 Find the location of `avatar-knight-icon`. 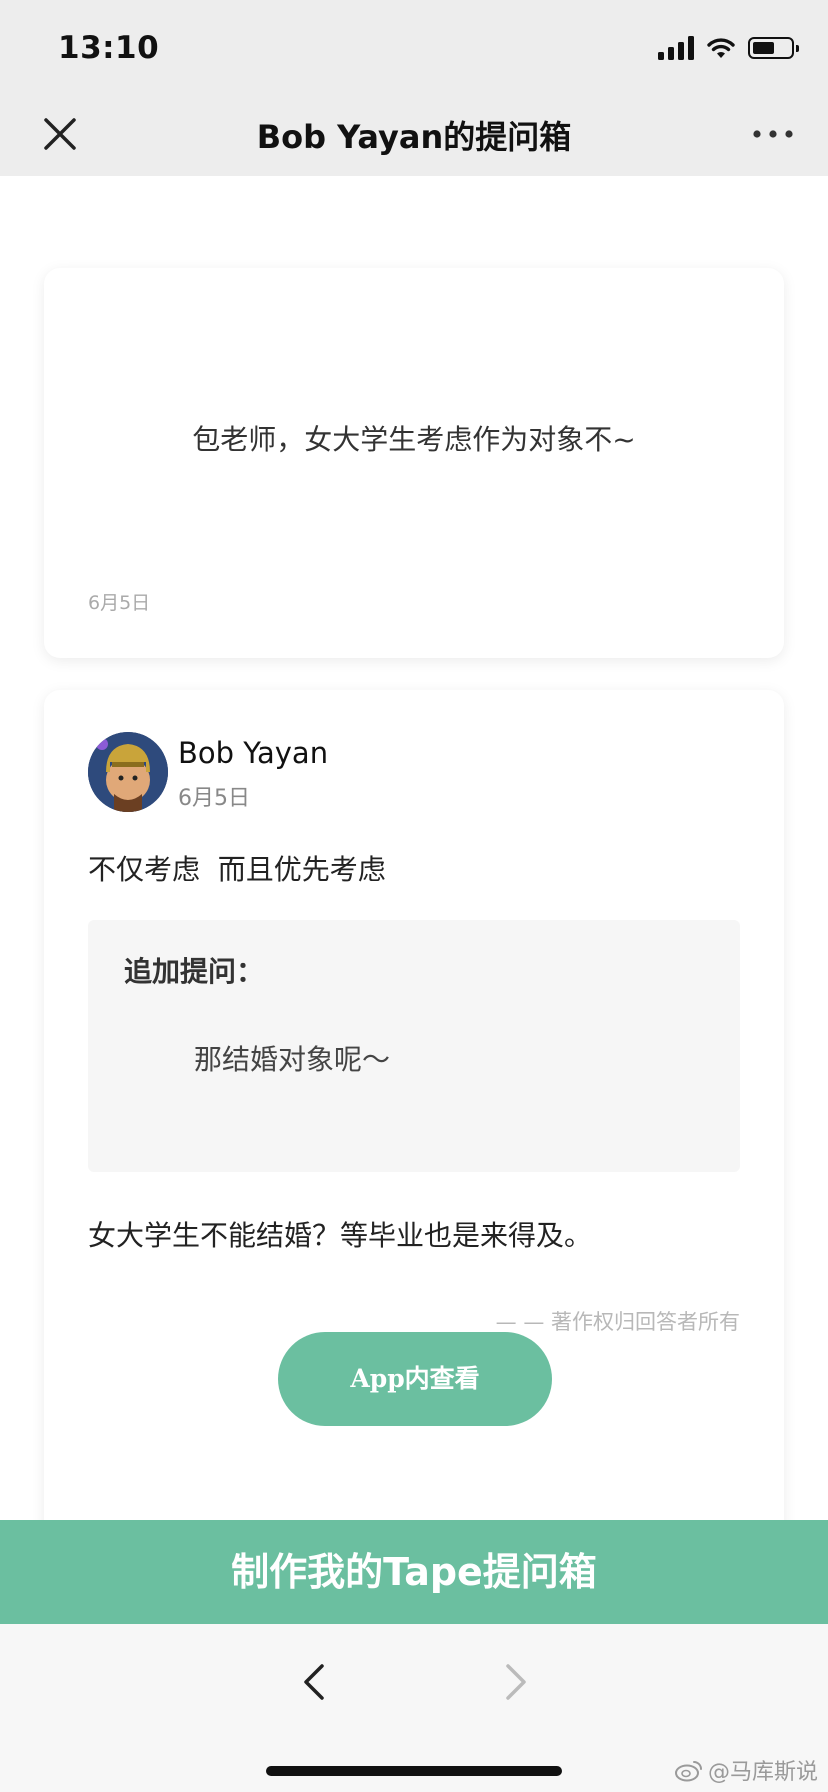

avatar-knight-icon is located at coordinates (128, 772).